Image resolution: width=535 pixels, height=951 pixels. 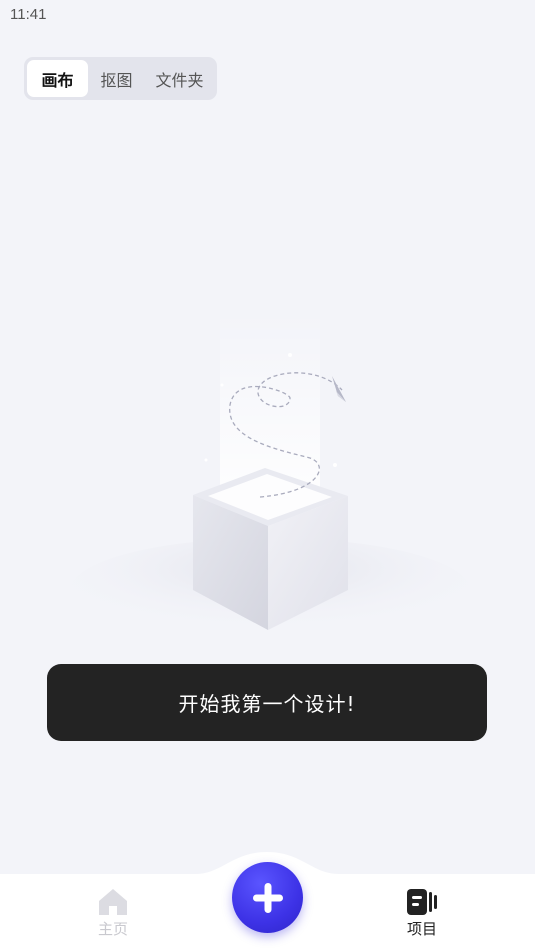 I want to click on segment-tabs: 画布 抠图 文件夹, so click(x=120, y=78).